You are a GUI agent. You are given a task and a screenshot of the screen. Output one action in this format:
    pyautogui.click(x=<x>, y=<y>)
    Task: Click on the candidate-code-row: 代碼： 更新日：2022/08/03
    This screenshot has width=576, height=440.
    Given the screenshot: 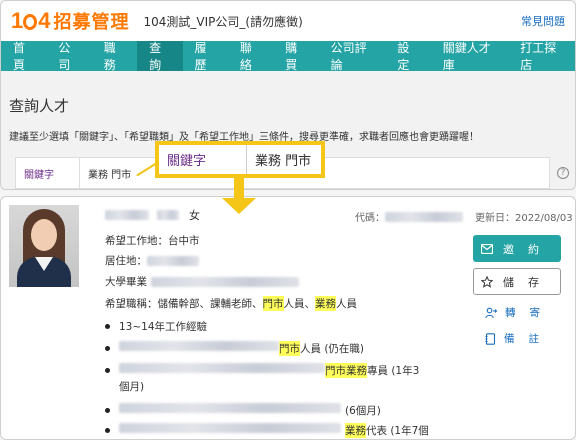 What is the action you would take?
    pyautogui.click(x=464, y=216)
    